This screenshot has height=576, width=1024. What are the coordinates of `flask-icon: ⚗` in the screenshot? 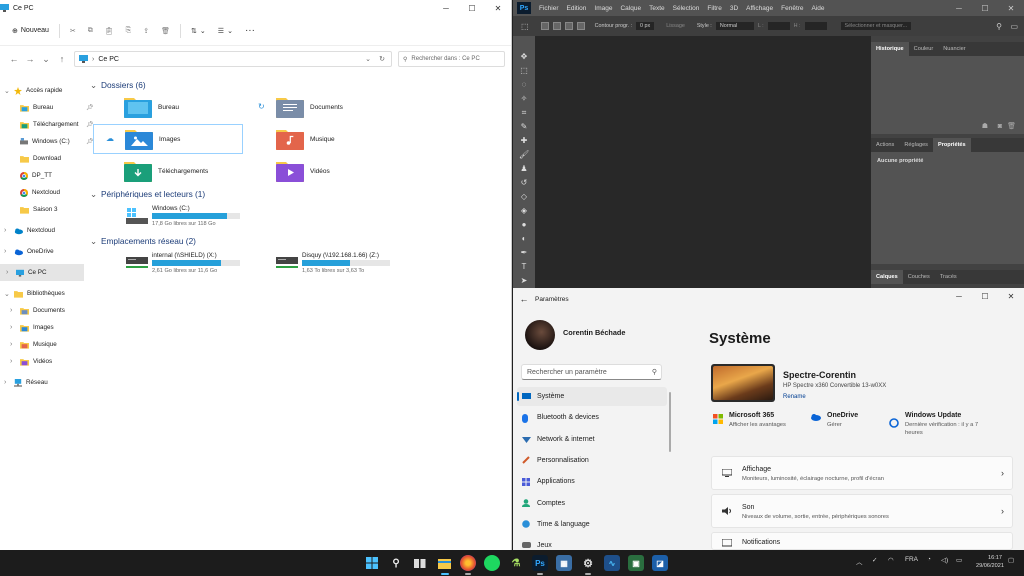 It's located at (516, 563).